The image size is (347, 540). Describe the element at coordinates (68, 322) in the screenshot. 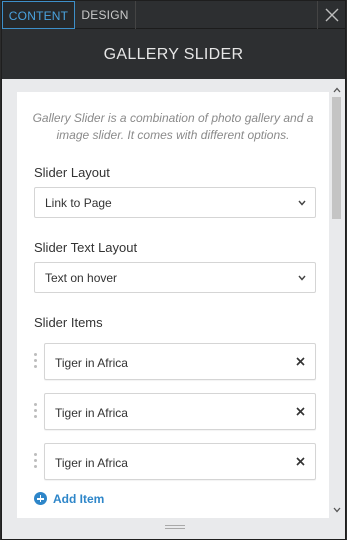

I see `slider-items-label: Slider Items` at that location.